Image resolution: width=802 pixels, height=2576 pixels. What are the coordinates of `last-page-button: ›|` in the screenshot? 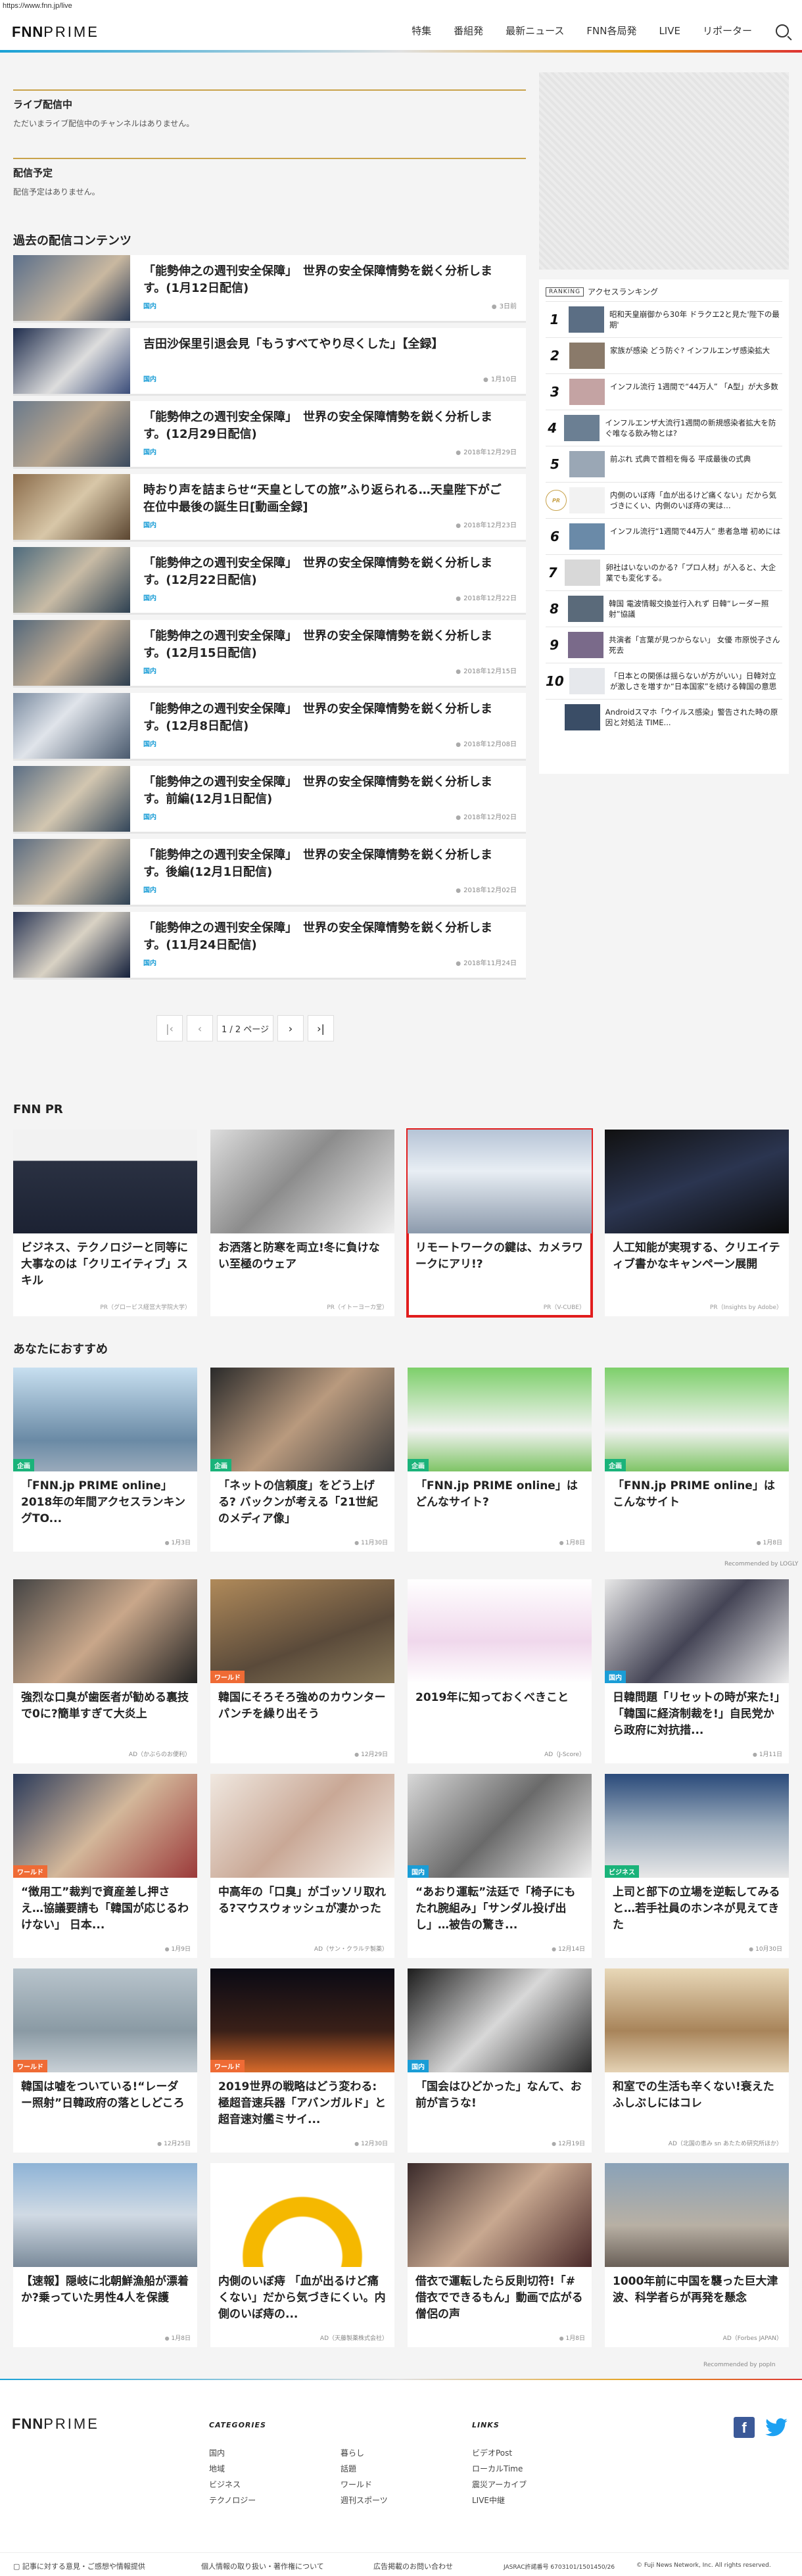 It's located at (321, 1028).